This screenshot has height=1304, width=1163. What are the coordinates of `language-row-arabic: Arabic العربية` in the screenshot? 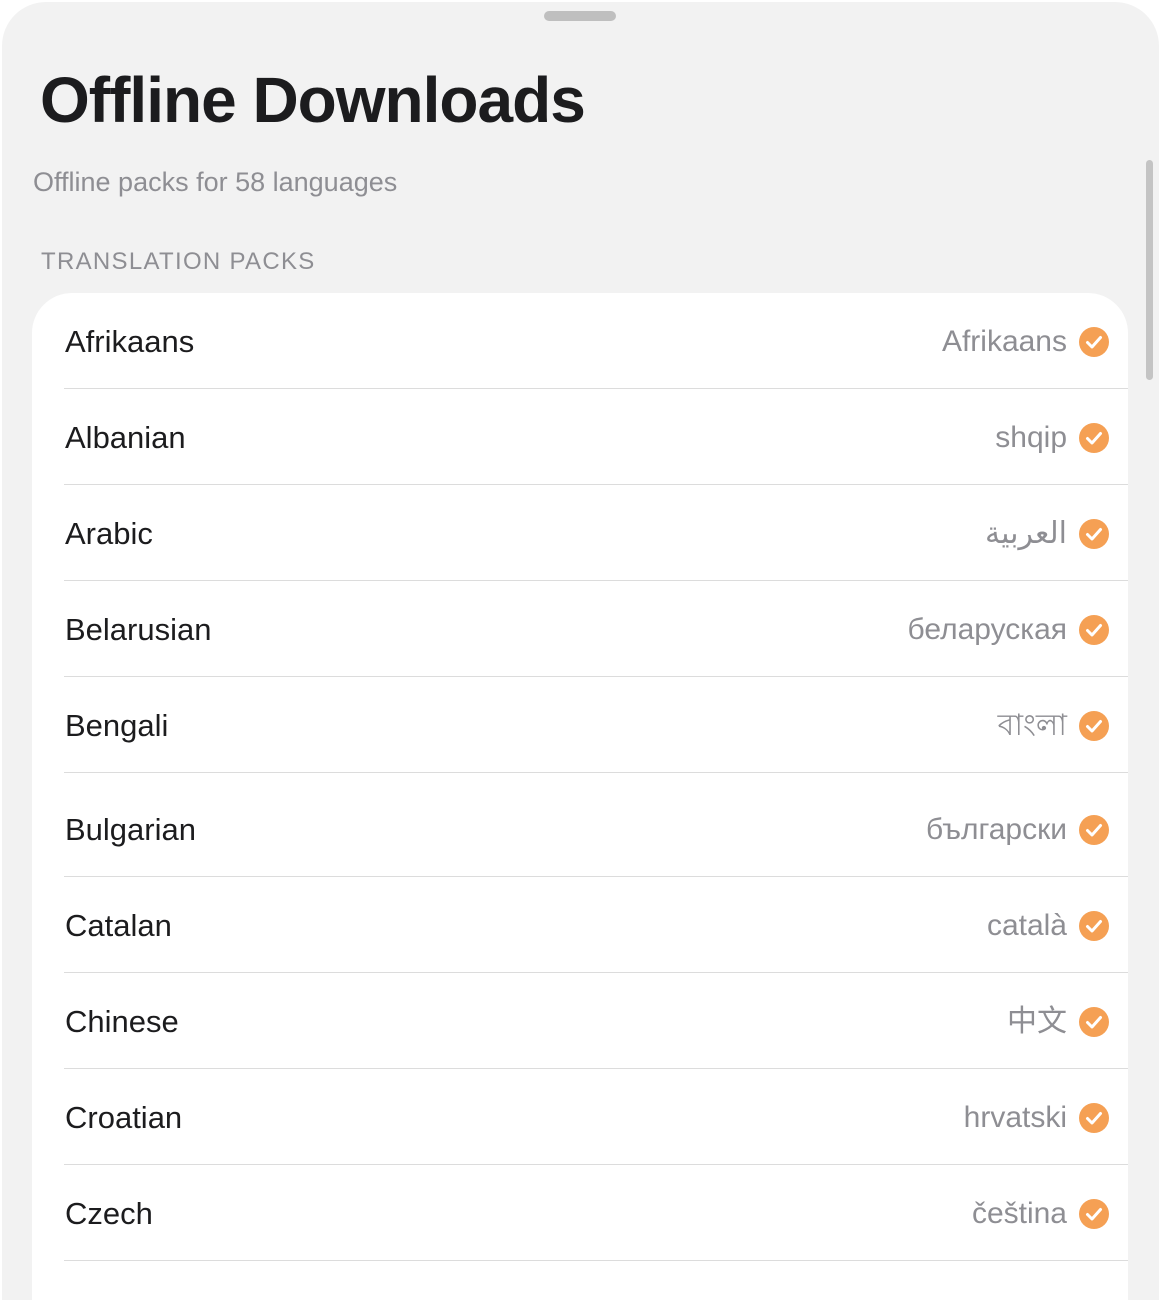 It's located at (580, 533).